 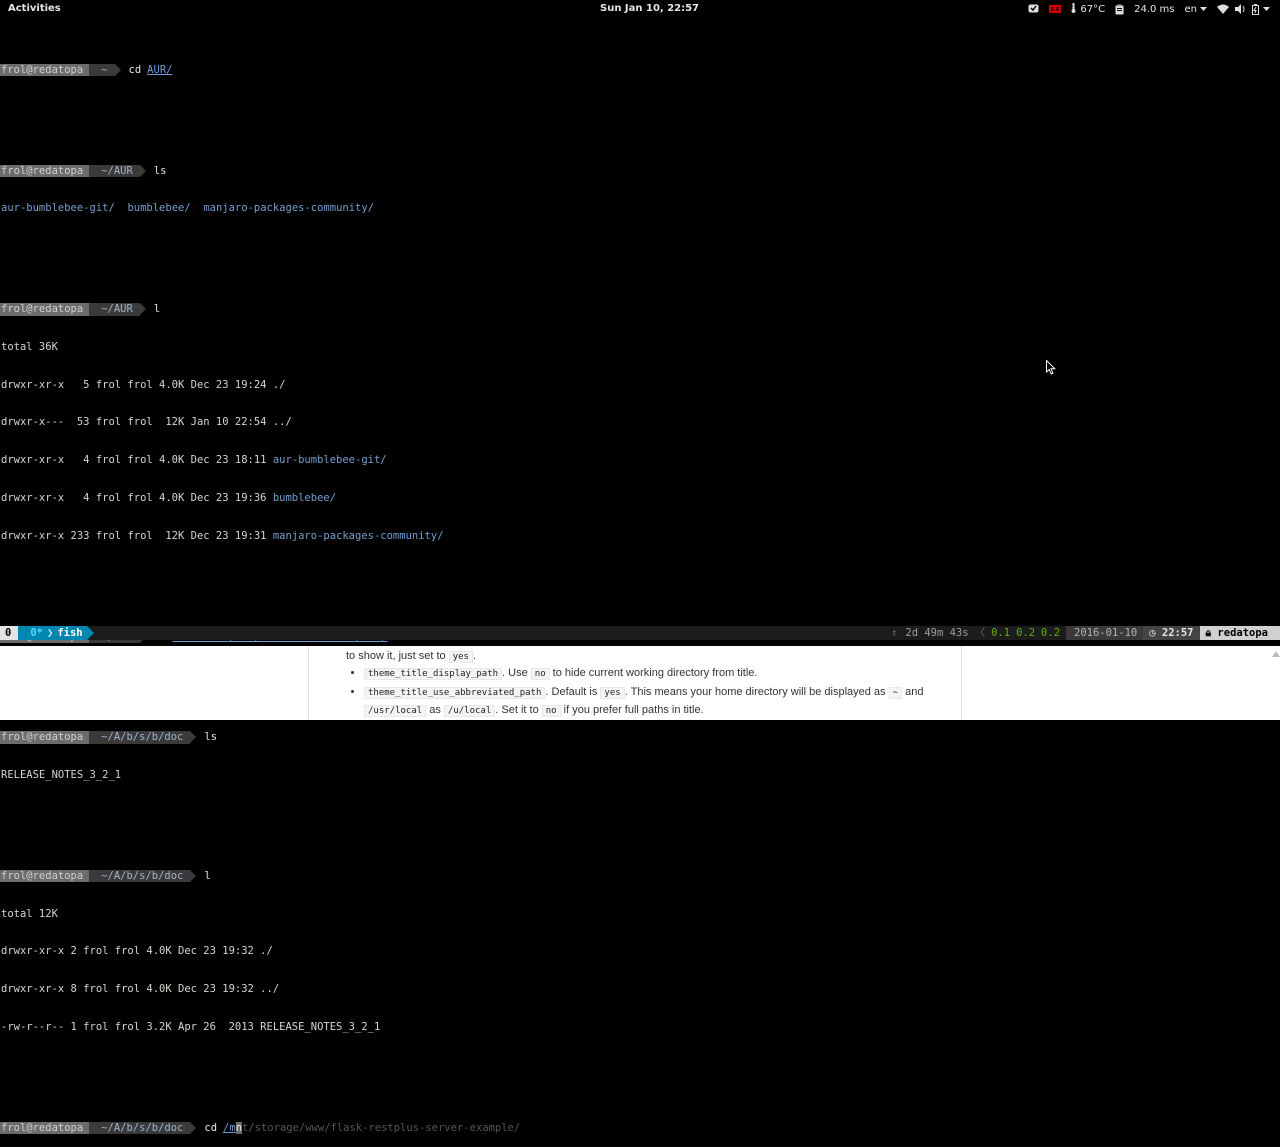 What do you see at coordinates (158, 208) in the screenshot?
I see `directory-entry: bumblebee/` at bounding box center [158, 208].